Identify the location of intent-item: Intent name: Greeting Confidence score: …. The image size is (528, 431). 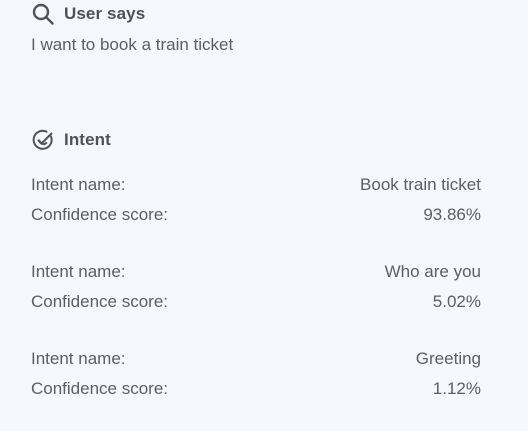
(256, 374).